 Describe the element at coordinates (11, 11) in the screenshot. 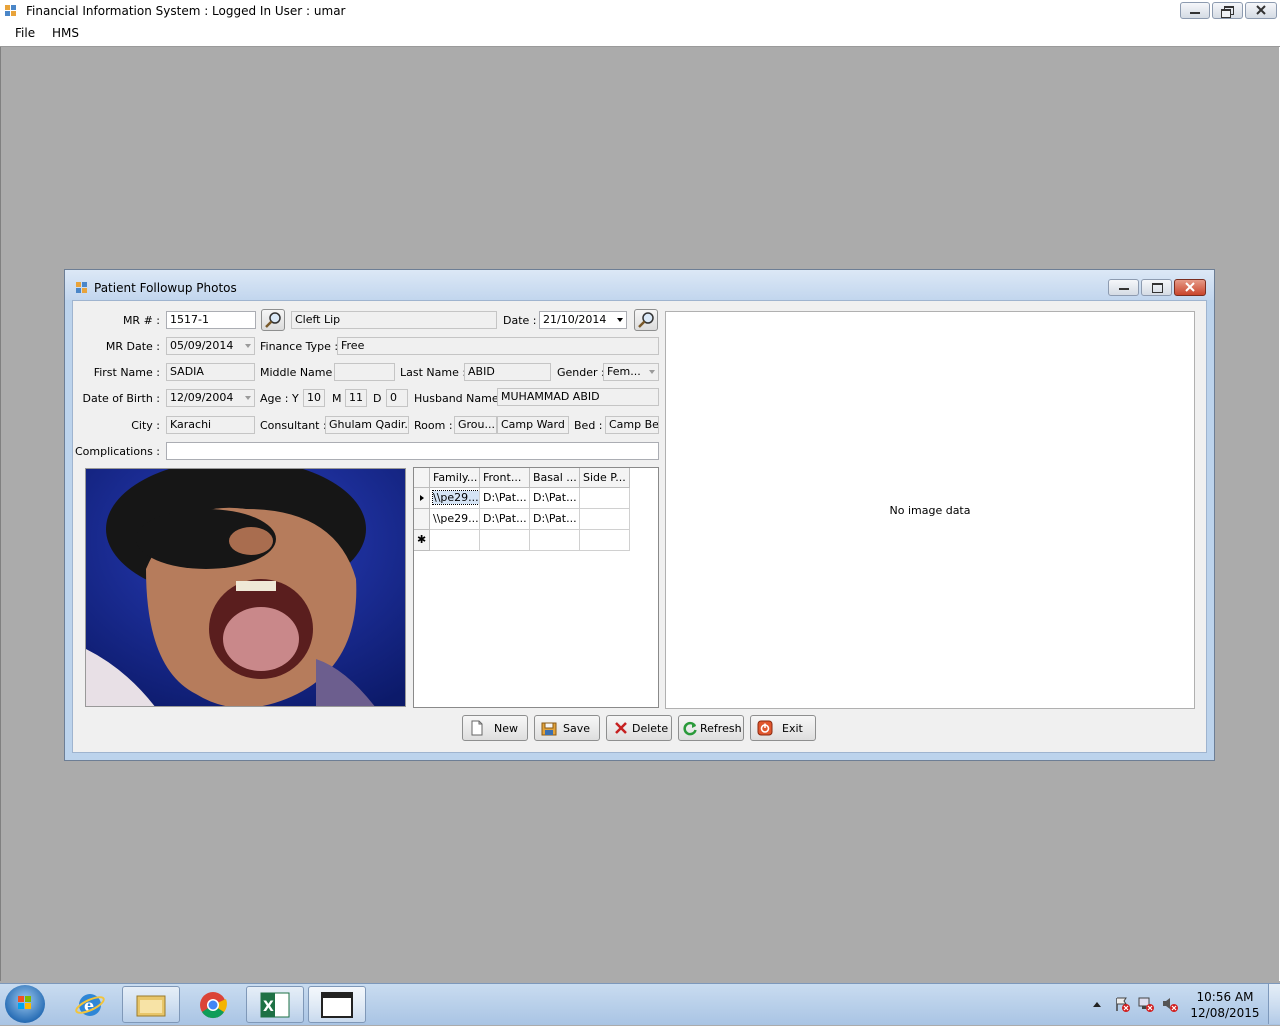

I see `app-icon` at that location.